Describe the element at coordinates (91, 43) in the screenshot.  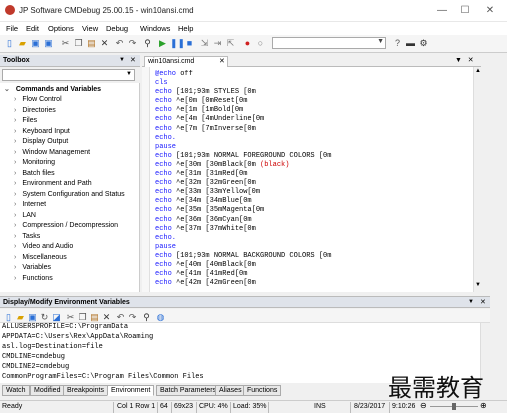
I see `paste-icon: ▤` at that location.